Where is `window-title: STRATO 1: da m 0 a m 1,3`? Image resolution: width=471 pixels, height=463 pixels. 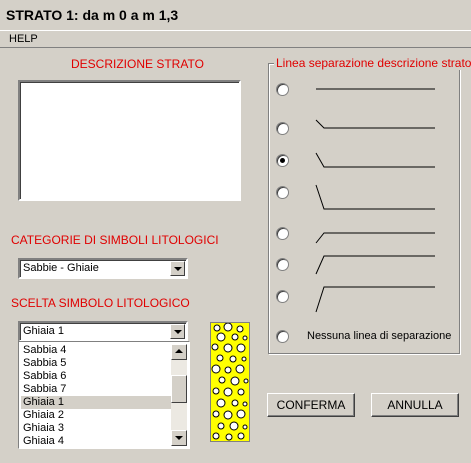
window-title: STRATO 1: da m 0 a m 1,3 is located at coordinates (92, 15).